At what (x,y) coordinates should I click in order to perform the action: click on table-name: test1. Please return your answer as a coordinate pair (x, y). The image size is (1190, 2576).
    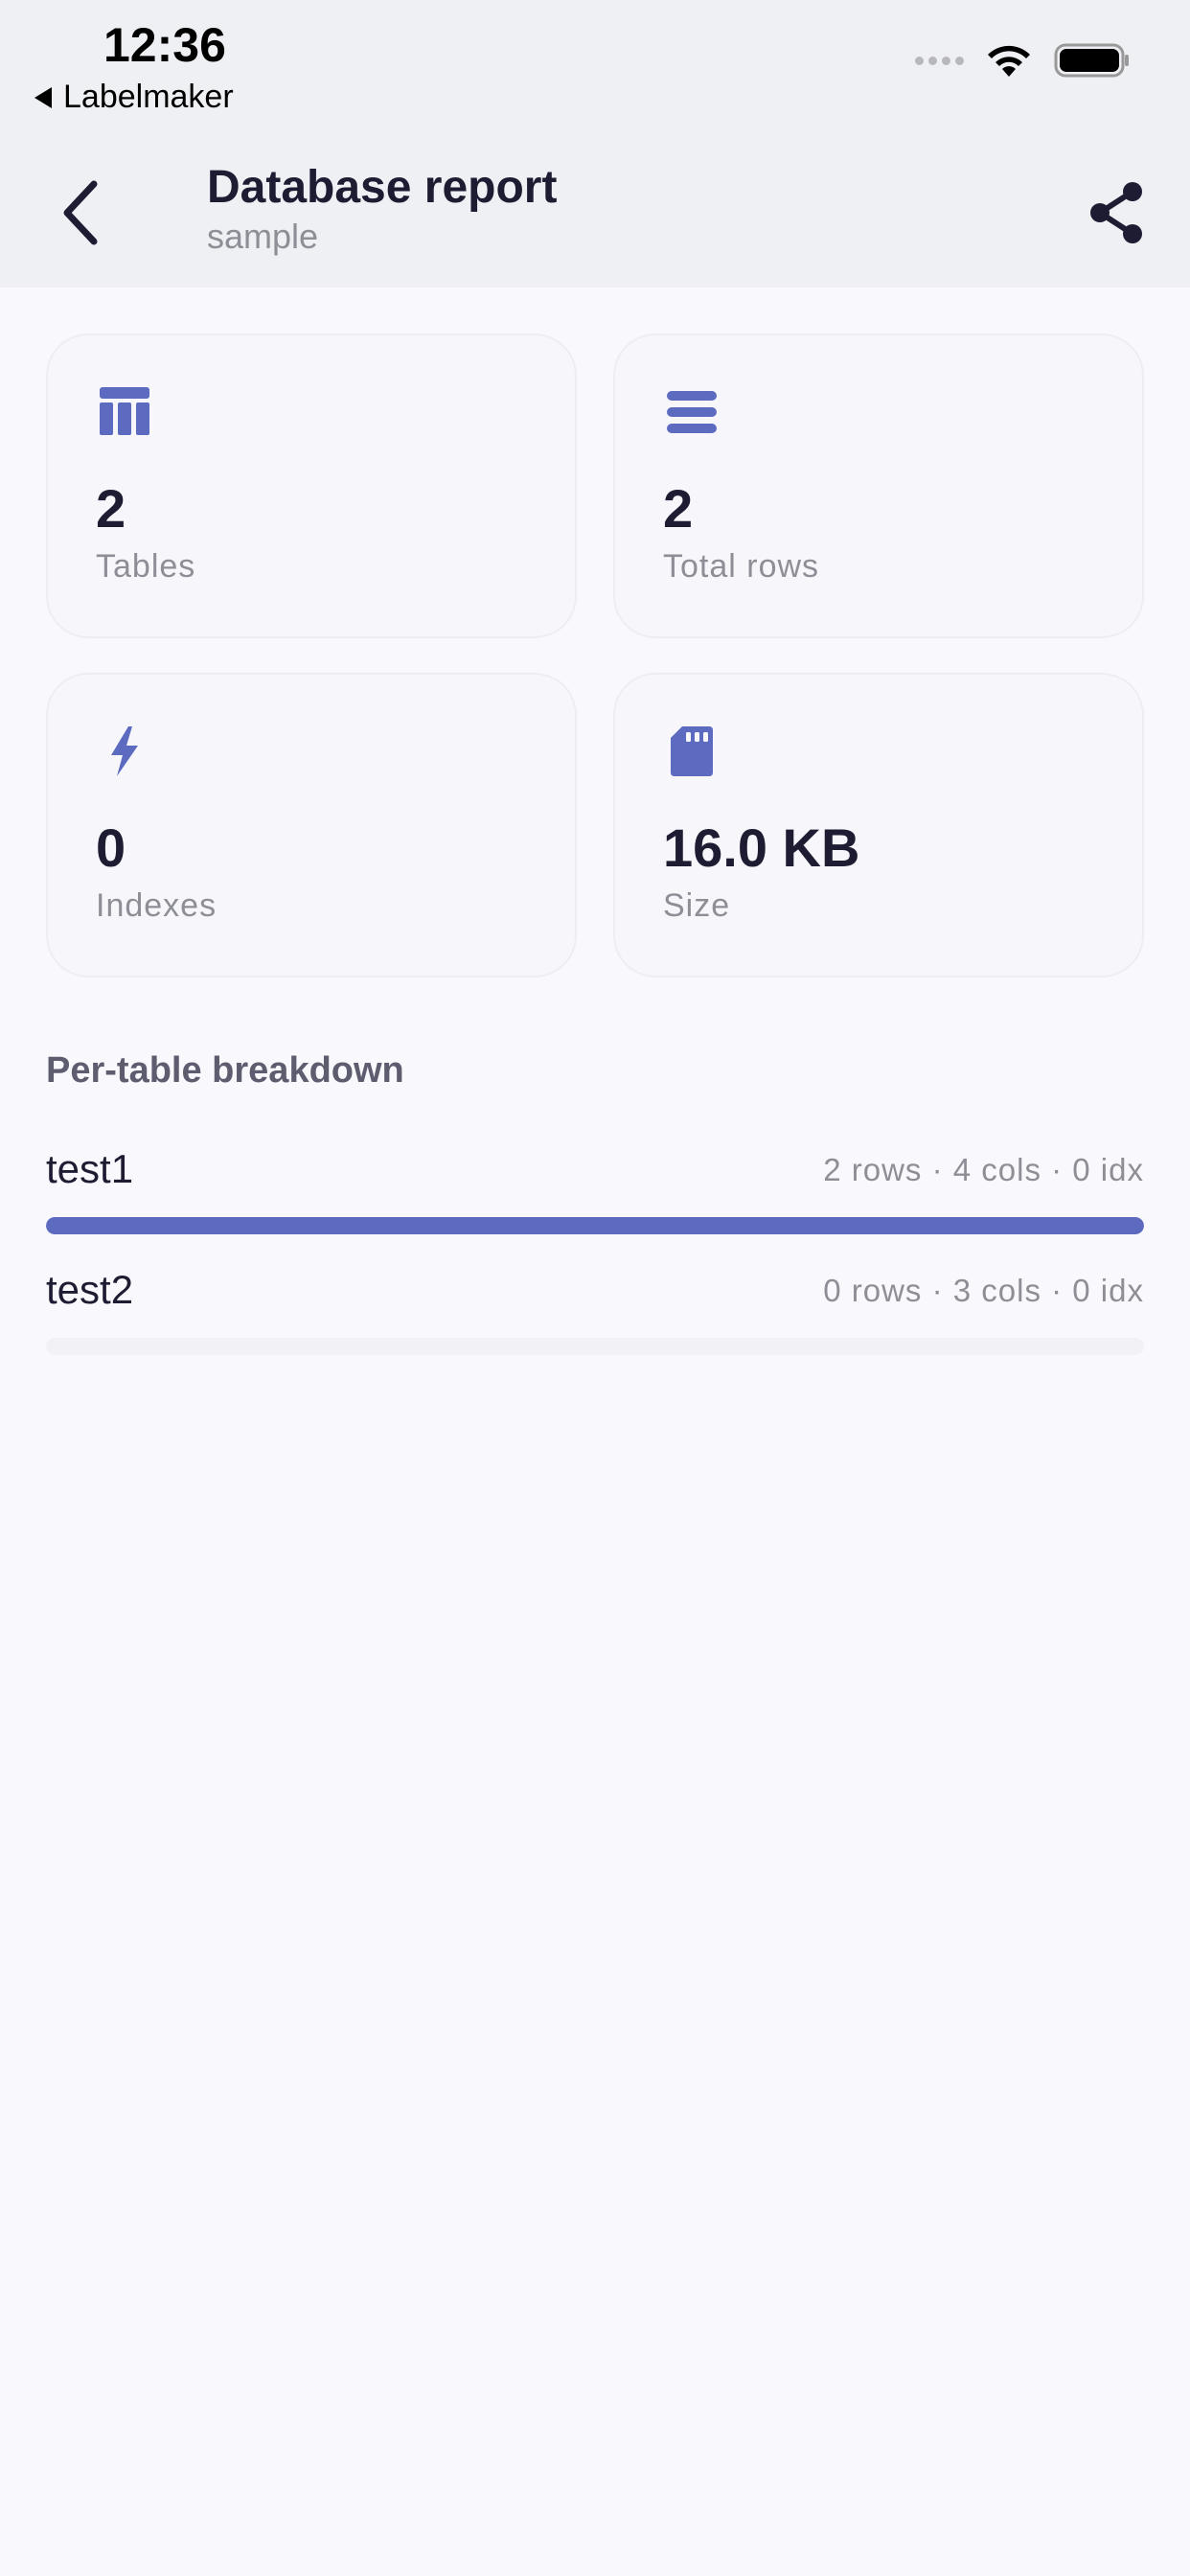
    Looking at the image, I should click on (90, 1168).